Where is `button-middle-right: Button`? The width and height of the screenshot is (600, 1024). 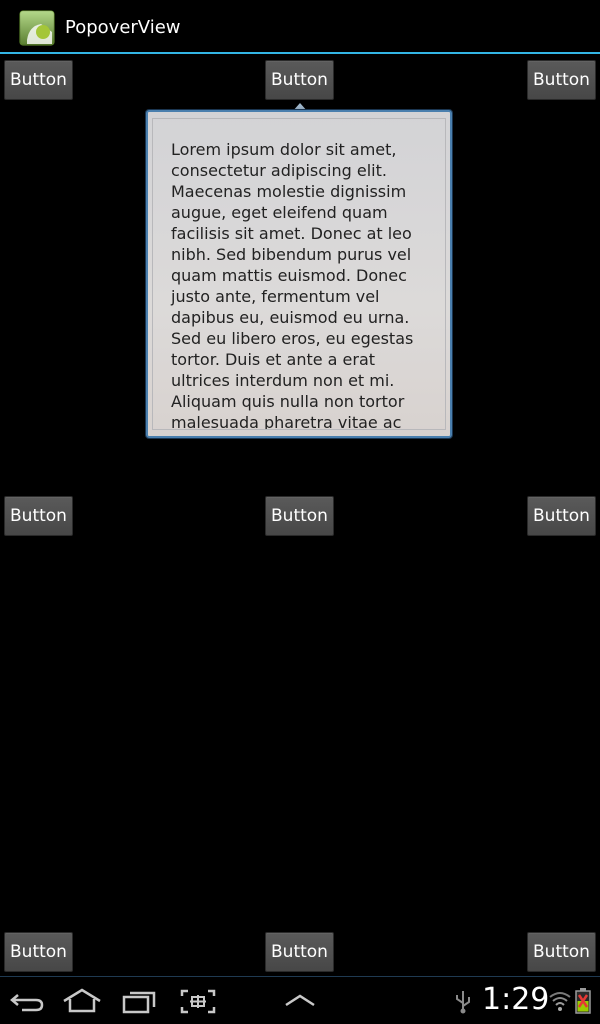 button-middle-right: Button is located at coordinates (561, 516).